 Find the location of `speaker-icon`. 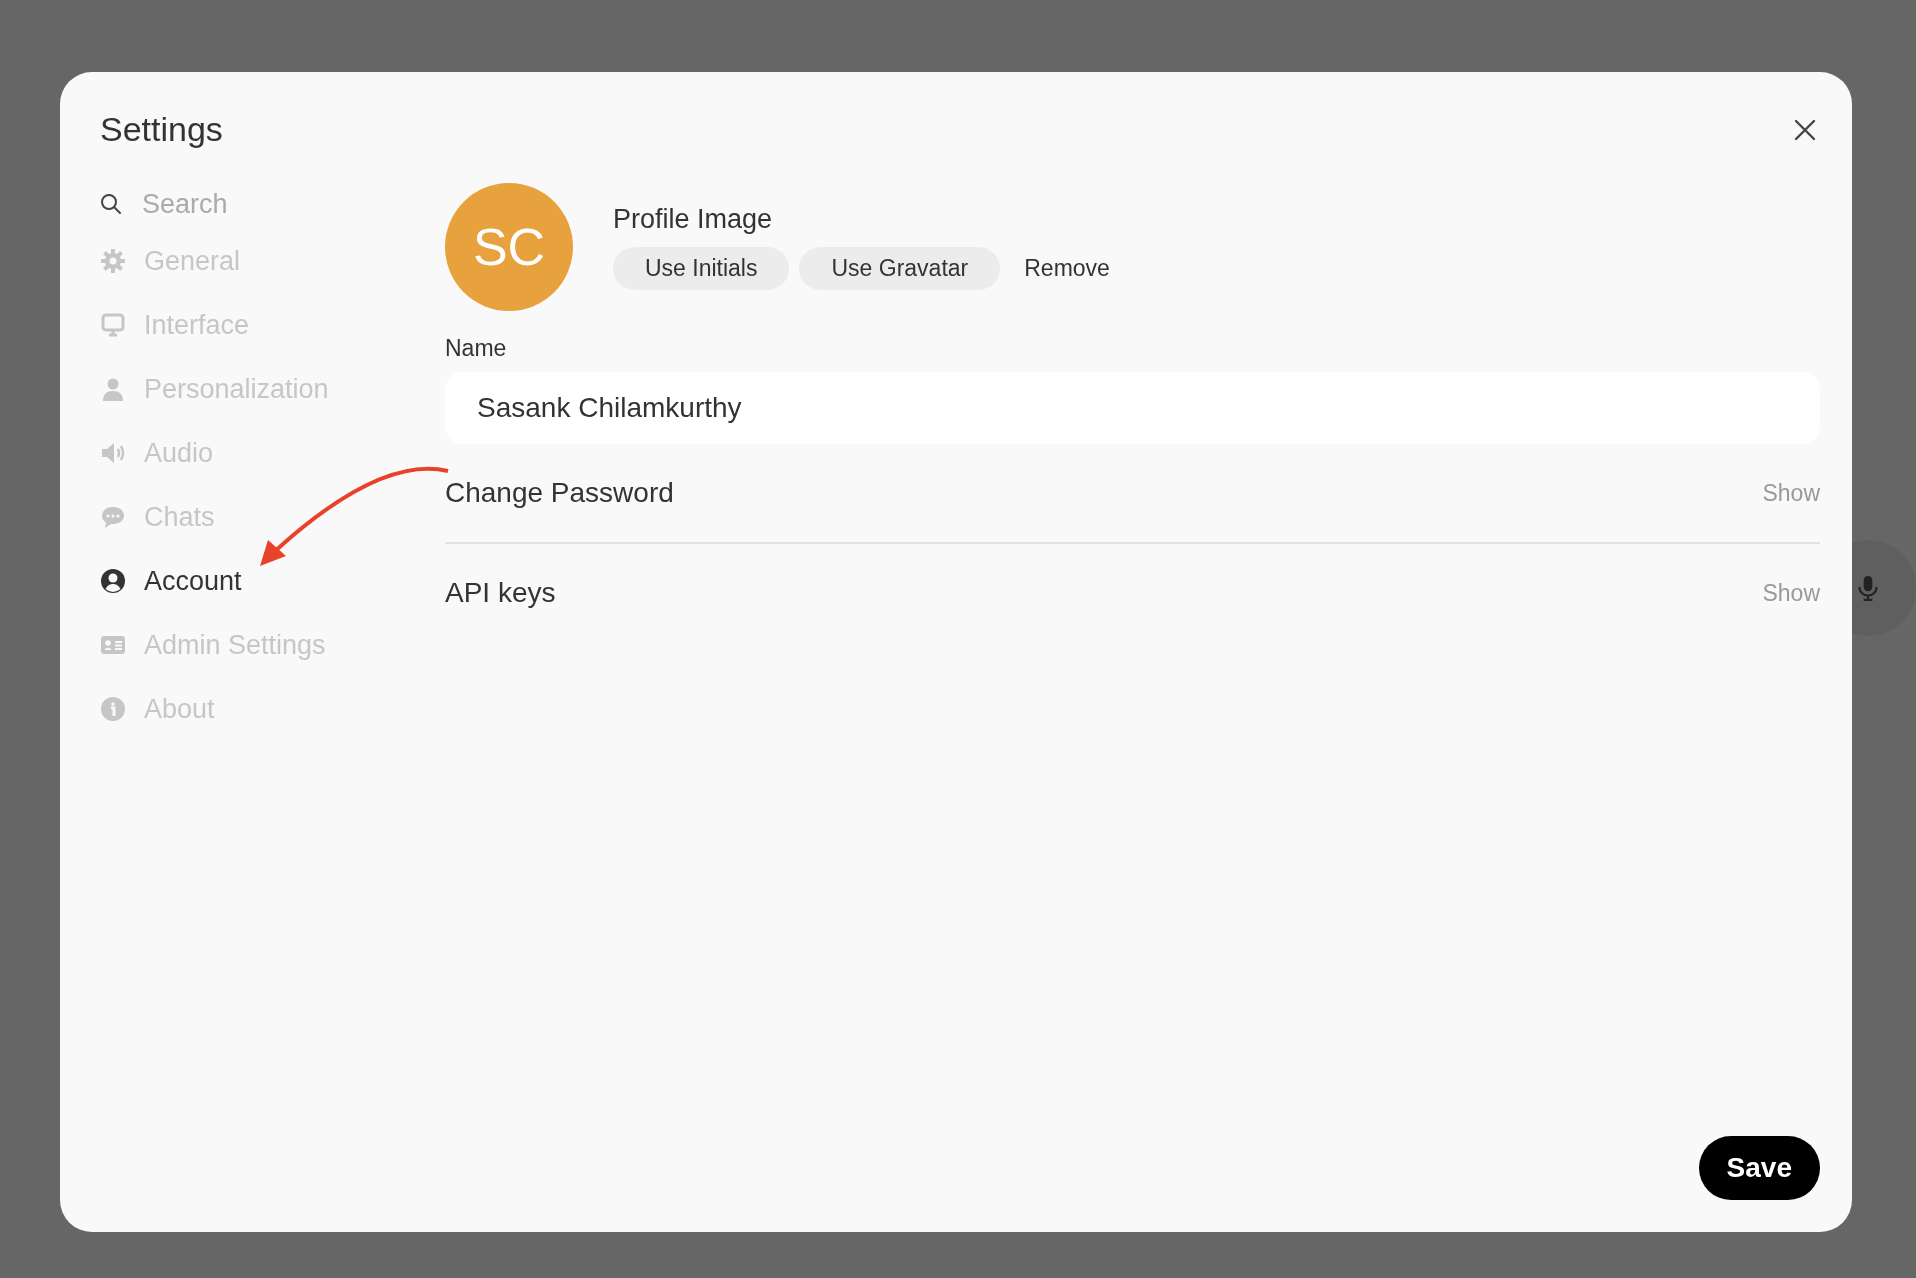

speaker-icon is located at coordinates (113, 453).